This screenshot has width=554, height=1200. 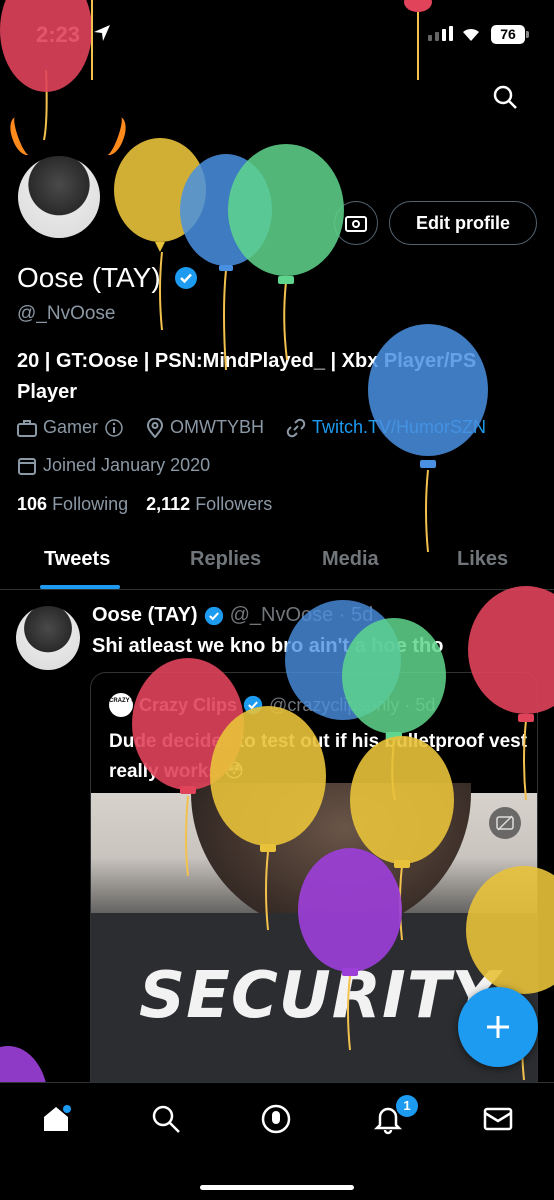 I want to click on followers-label: Followers, so click(x=234, y=504).